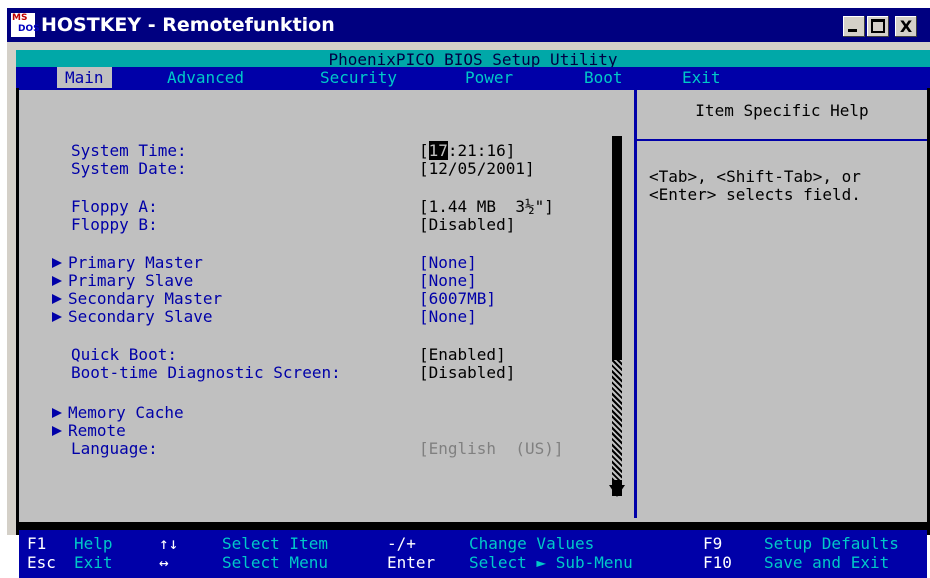  What do you see at coordinates (782, 140) in the screenshot?
I see `help-title-rule` at bounding box center [782, 140].